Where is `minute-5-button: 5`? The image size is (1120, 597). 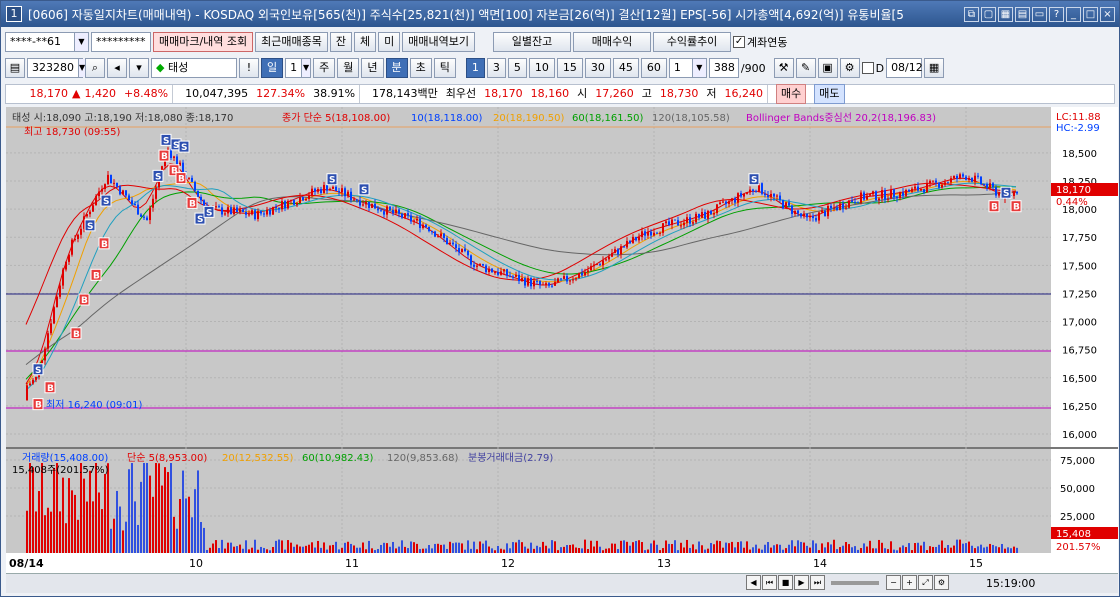 minute-5-button: 5 is located at coordinates (517, 68).